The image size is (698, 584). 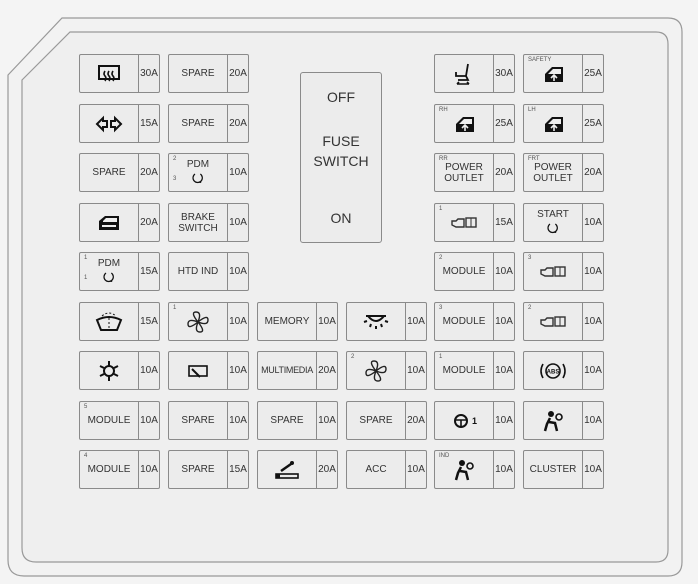 I want to click on fuse-slot: 5 MODULE 10A, so click(x=119, y=420).